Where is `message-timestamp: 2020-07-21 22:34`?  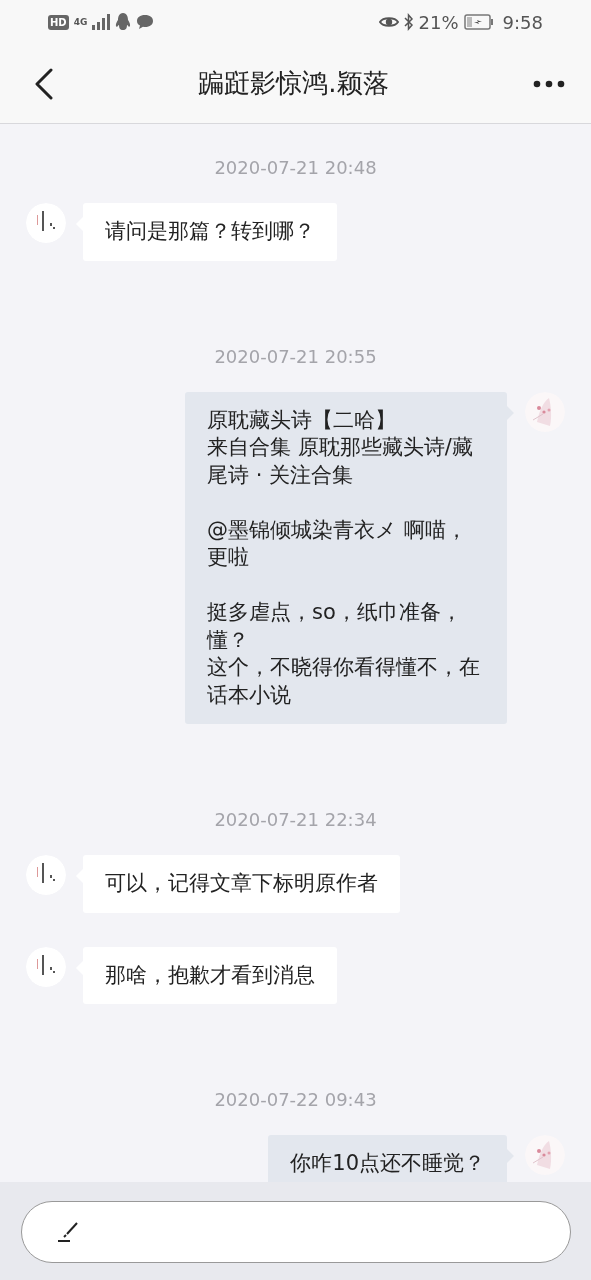 message-timestamp: 2020-07-21 22:34 is located at coordinates (295, 820).